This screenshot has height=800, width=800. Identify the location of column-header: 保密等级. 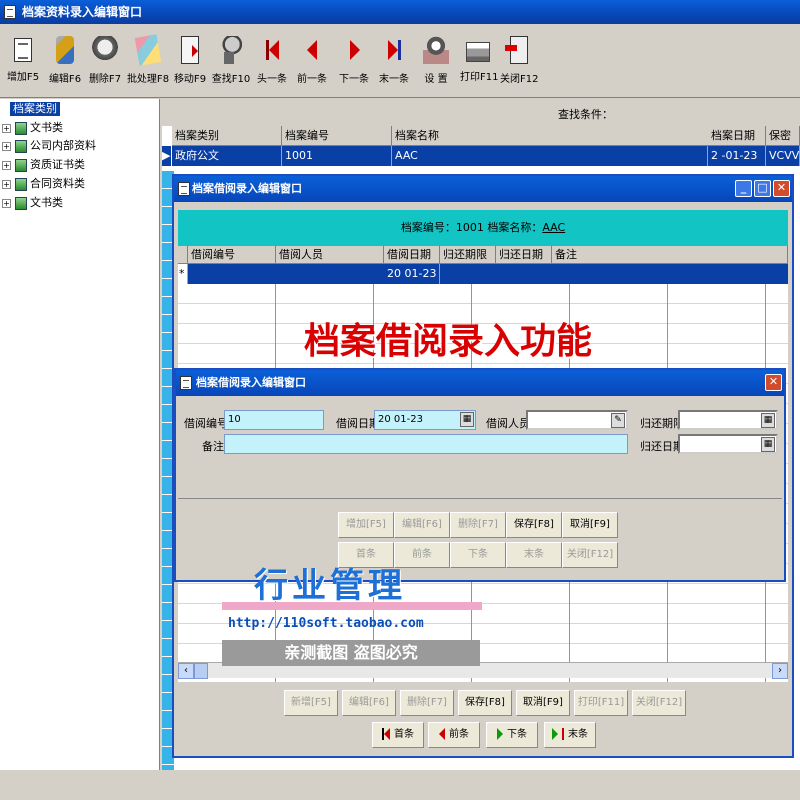
(783, 136).